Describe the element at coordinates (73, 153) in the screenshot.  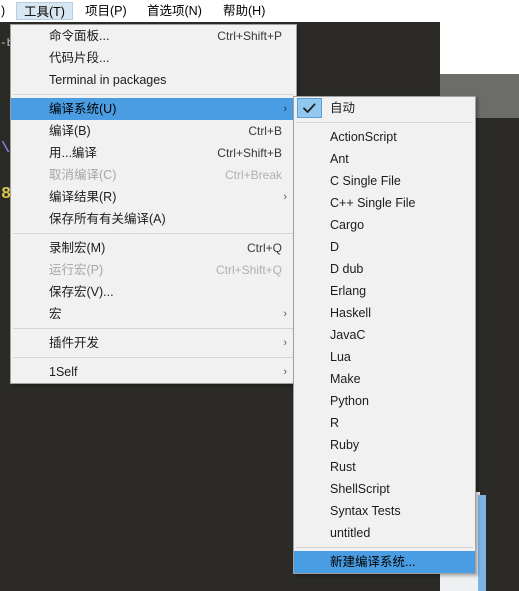
I see `menu-item-label: 用...编译` at that location.